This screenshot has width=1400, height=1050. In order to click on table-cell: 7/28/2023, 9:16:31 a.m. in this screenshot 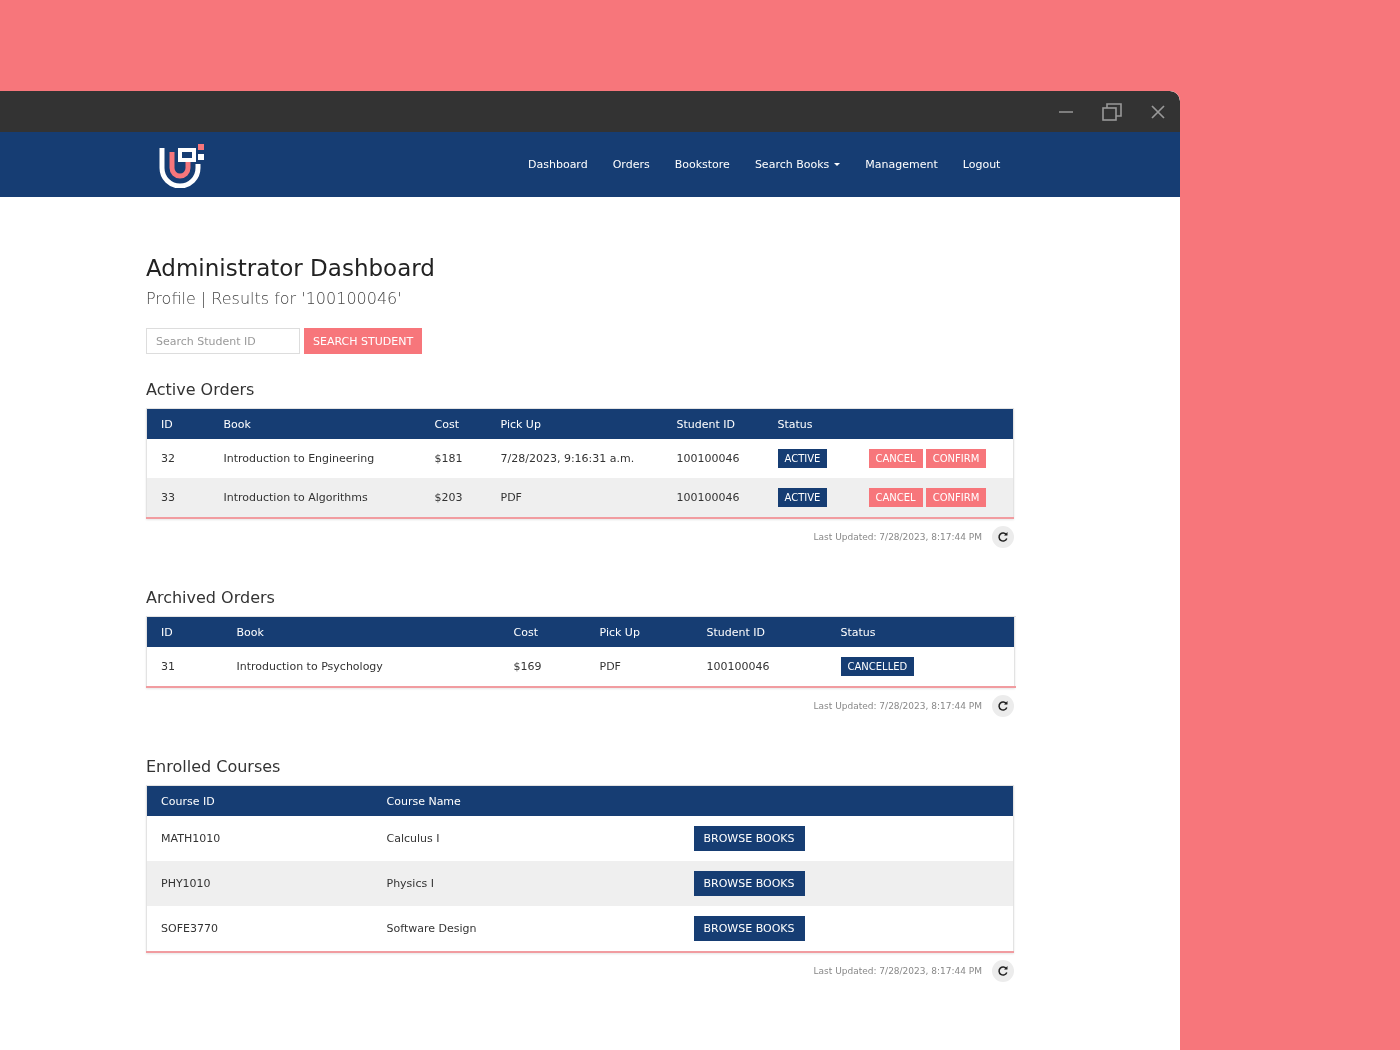, I will do `click(567, 458)`.